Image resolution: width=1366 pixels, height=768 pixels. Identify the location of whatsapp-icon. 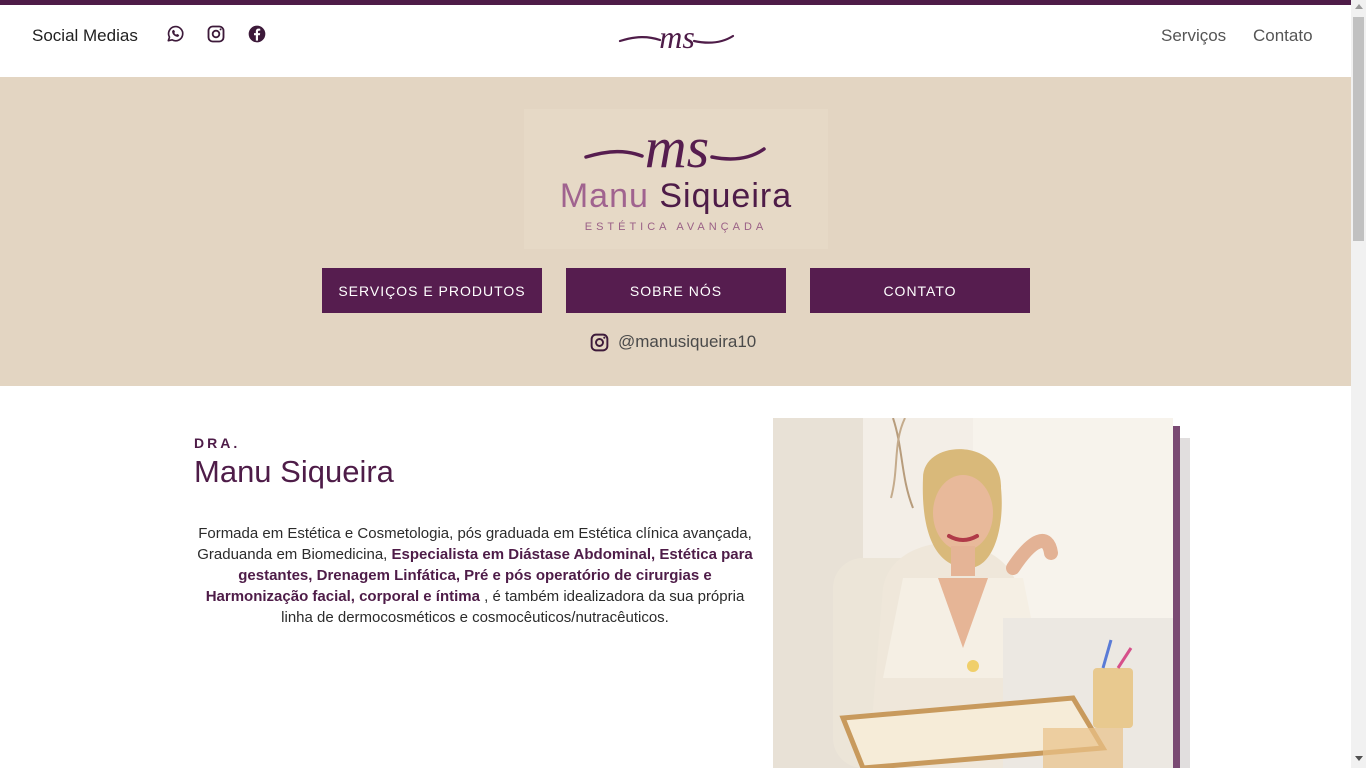
(175, 34).